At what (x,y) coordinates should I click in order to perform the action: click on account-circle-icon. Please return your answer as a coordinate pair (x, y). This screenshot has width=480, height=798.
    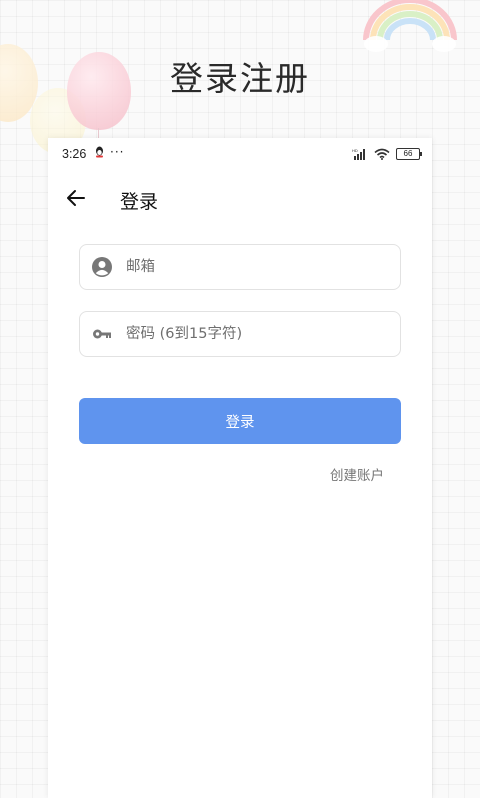
    Looking at the image, I should click on (102, 267).